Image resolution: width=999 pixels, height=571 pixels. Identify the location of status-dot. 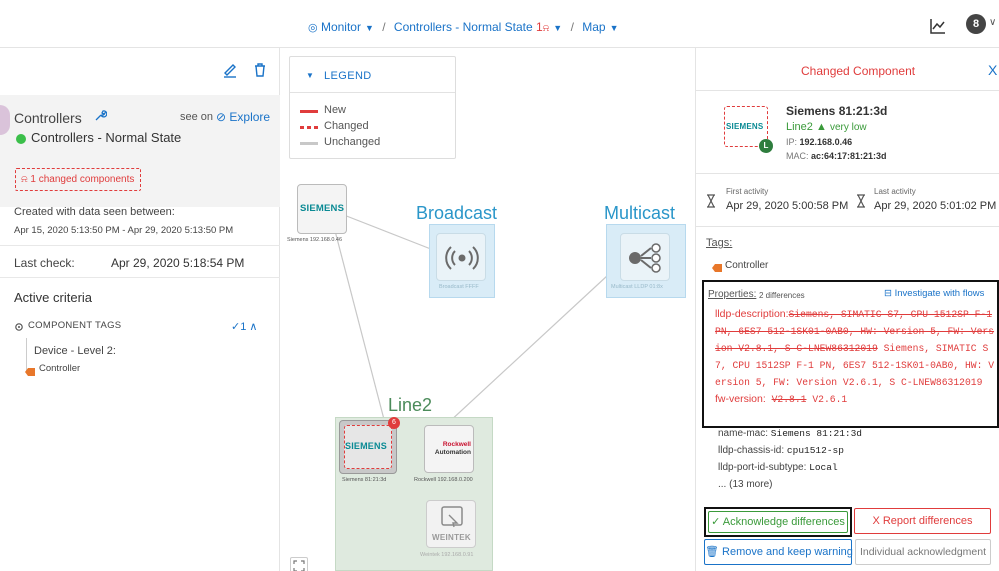
(21, 139).